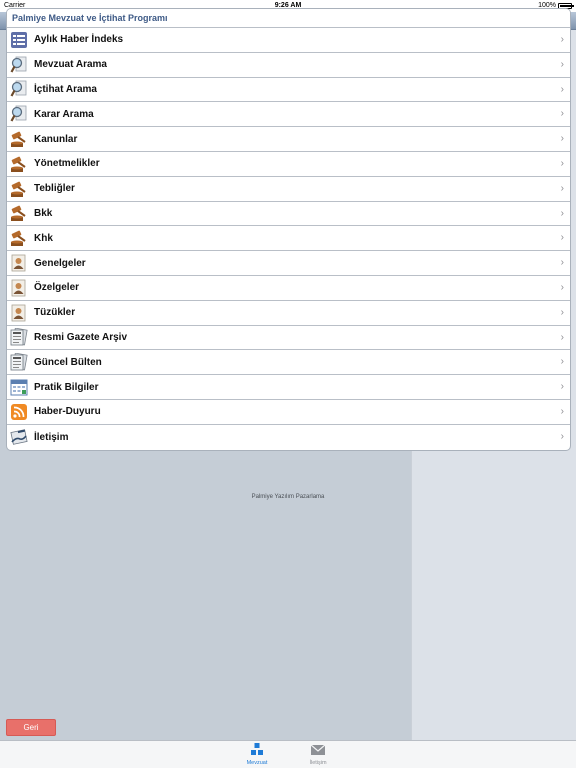 This screenshot has height=768, width=576. What do you see at coordinates (19, 412) in the screenshot?
I see `rss-icon` at bounding box center [19, 412].